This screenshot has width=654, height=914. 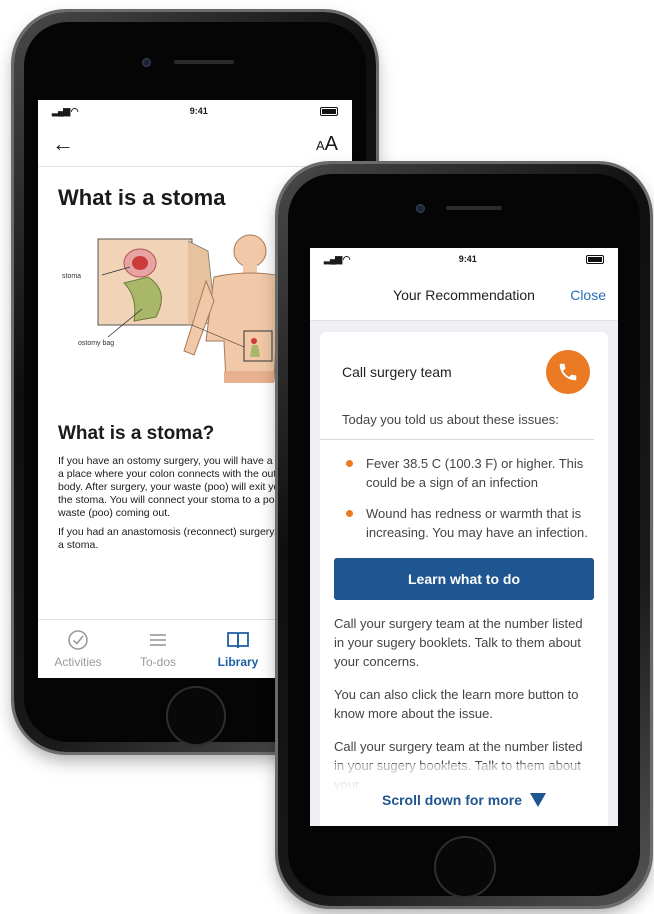 What do you see at coordinates (195, 144) in the screenshot?
I see `article-nav-bar: ← AA` at bounding box center [195, 144].